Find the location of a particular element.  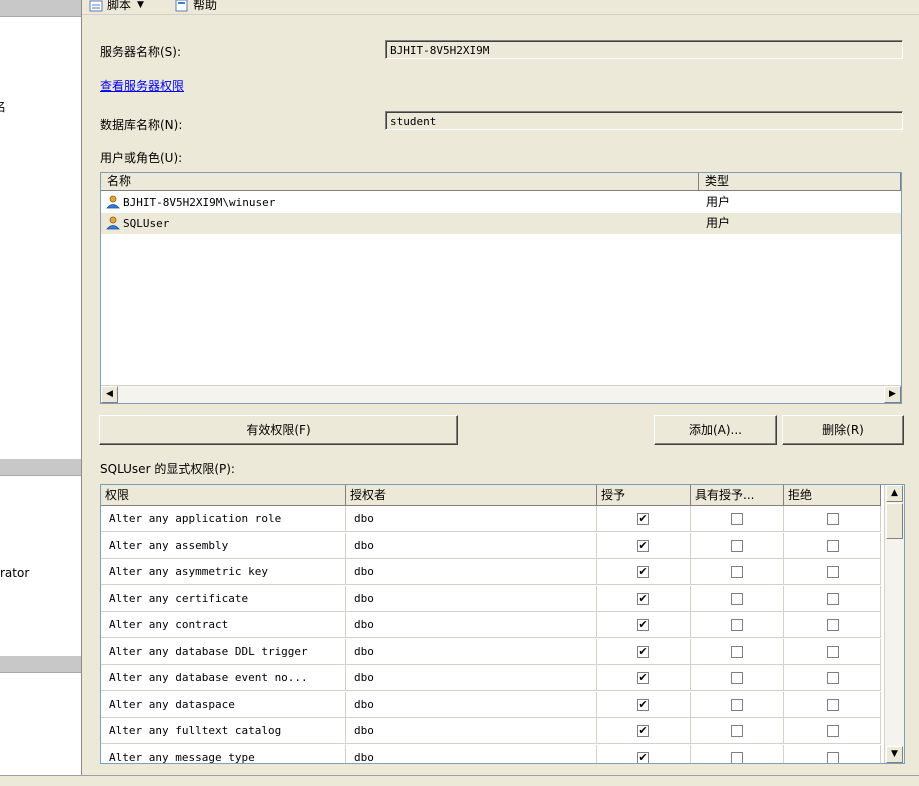

permission-row: Alter any contract dbo ✔ is located at coordinates (491, 625).